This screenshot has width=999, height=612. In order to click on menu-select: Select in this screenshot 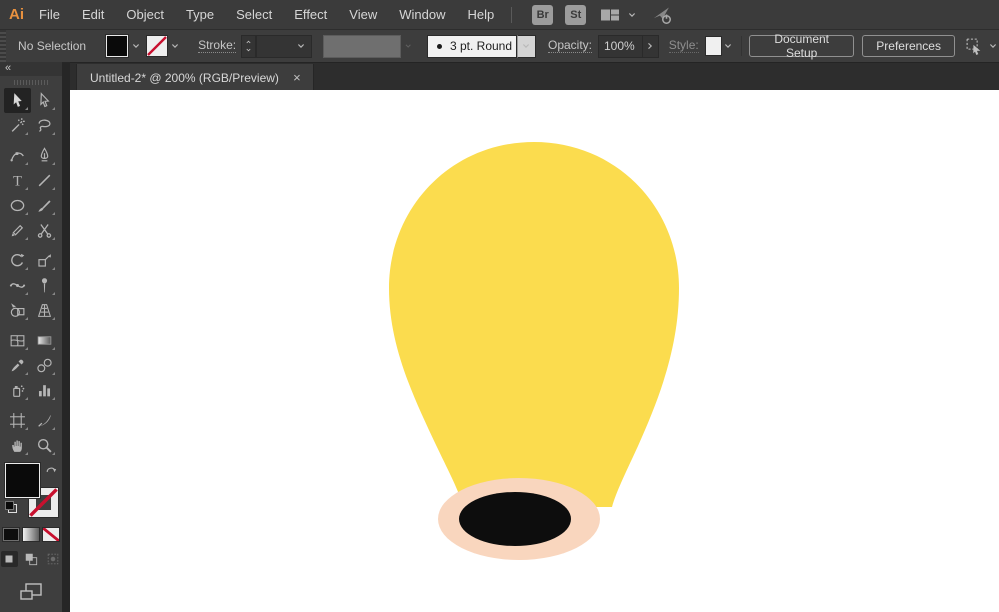, I will do `click(254, 14)`.